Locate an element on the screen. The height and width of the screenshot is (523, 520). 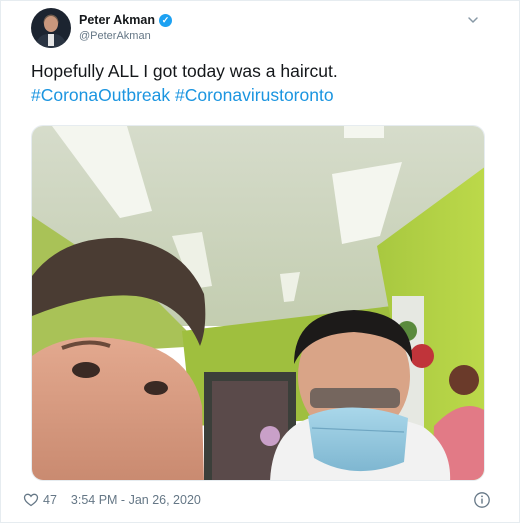
author-avatar is located at coordinates (51, 28).